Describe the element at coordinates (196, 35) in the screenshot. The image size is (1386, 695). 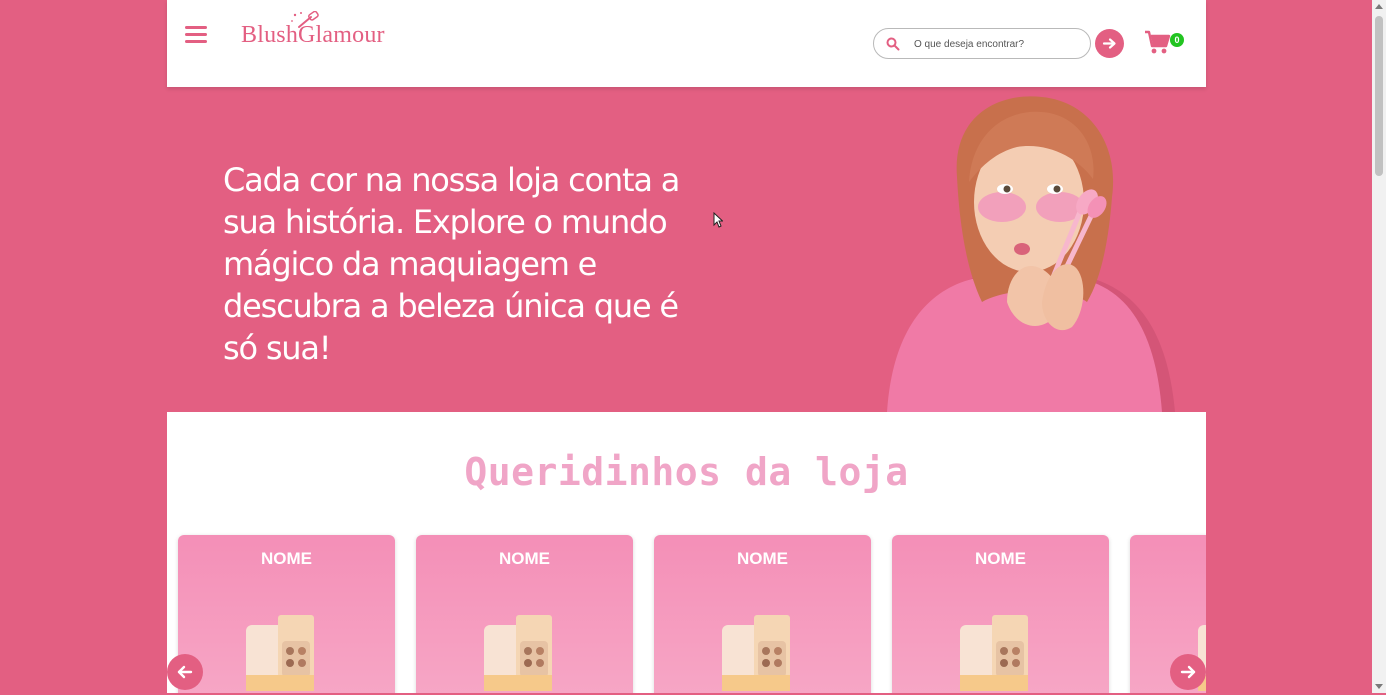
I see `hamburger-icon` at that location.